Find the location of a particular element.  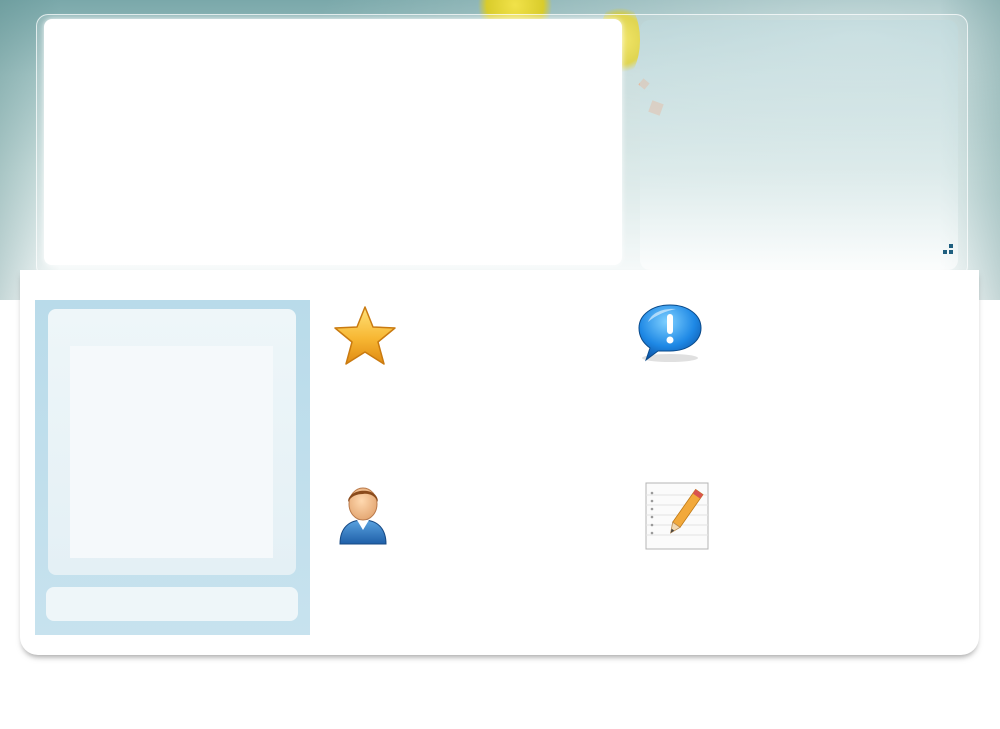

info-bubble-icon is located at coordinates (670, 333).